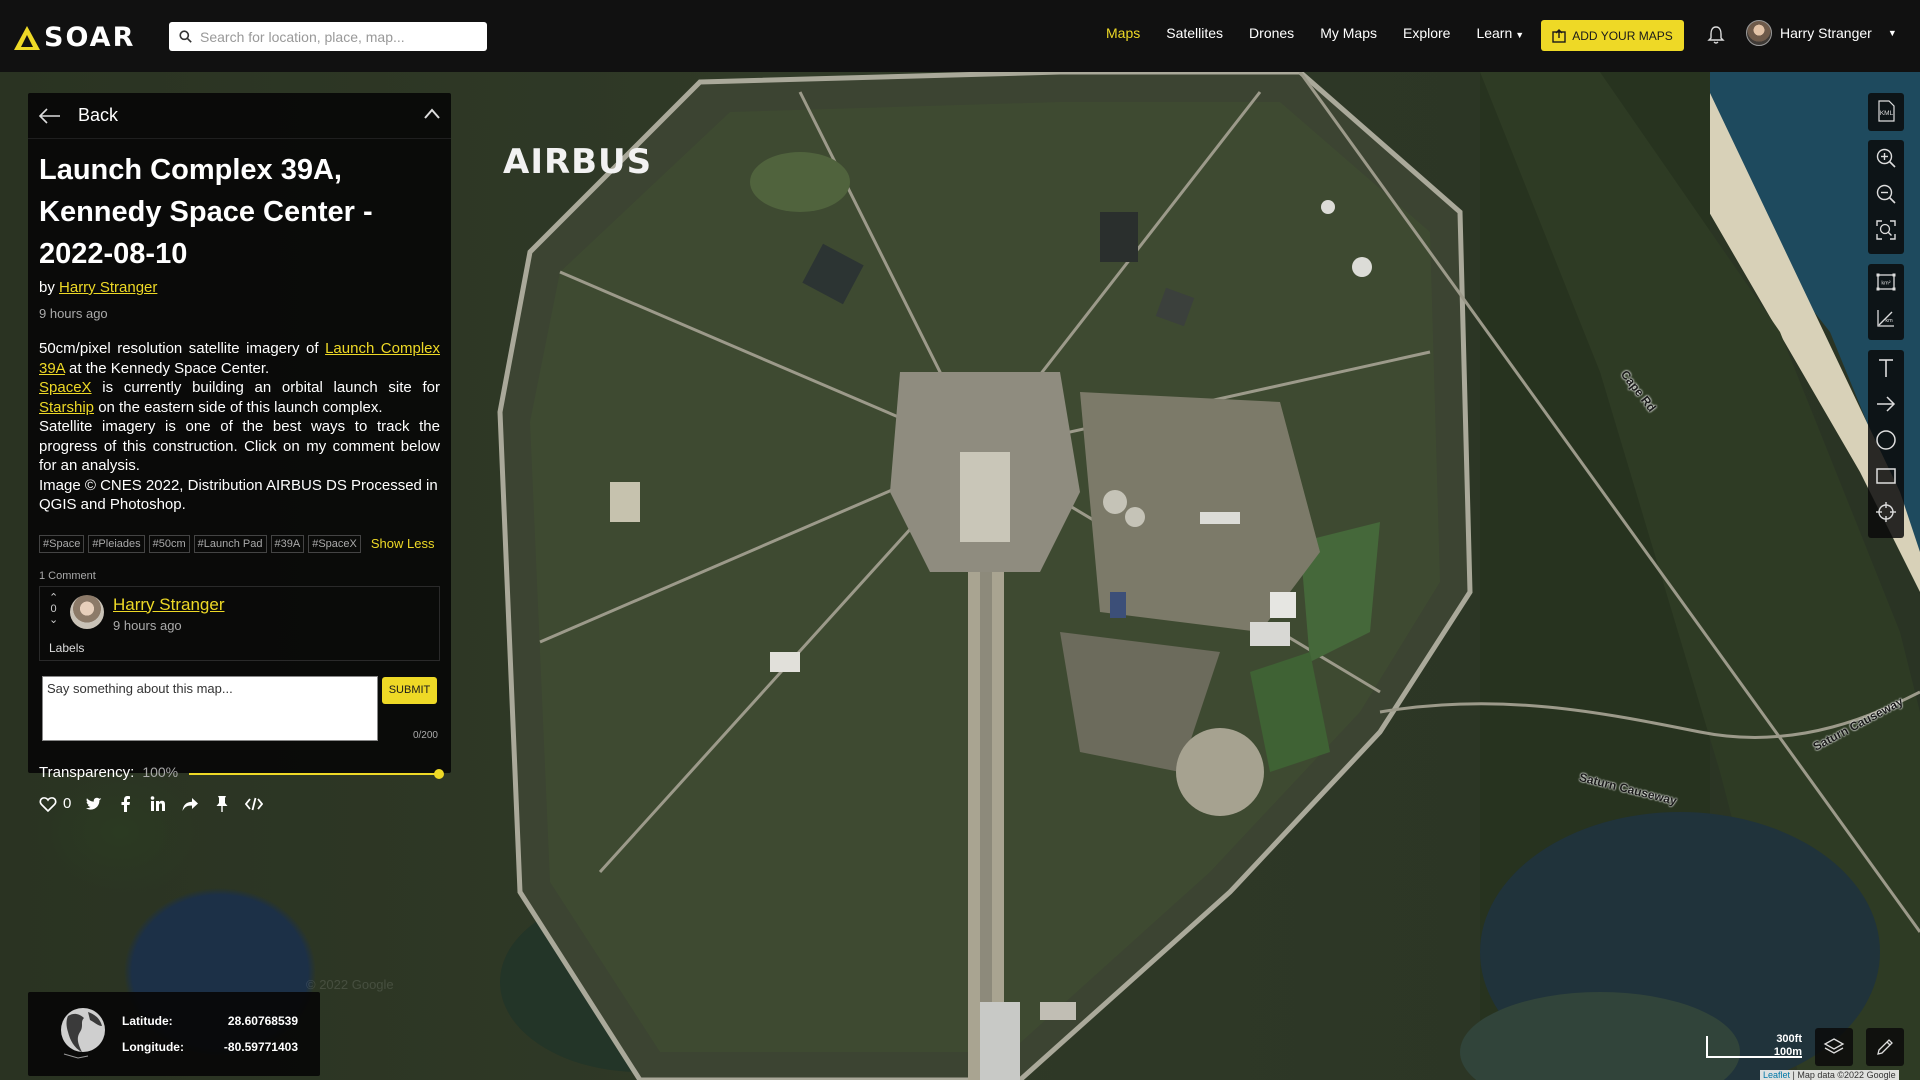  I want to click on svg-text: km², so click(1885, 284).